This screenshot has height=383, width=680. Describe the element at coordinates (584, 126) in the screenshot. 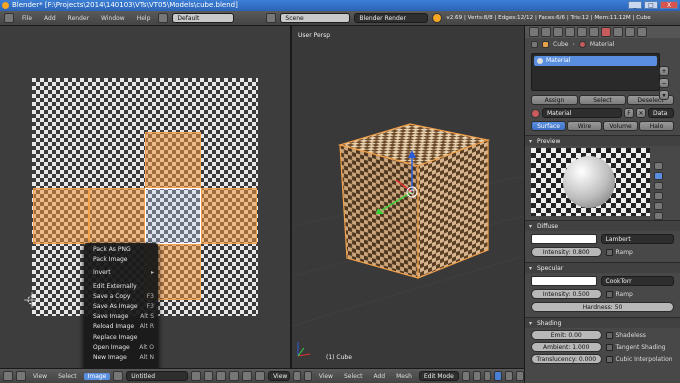

I see `tab-wire: Wire` at that location.